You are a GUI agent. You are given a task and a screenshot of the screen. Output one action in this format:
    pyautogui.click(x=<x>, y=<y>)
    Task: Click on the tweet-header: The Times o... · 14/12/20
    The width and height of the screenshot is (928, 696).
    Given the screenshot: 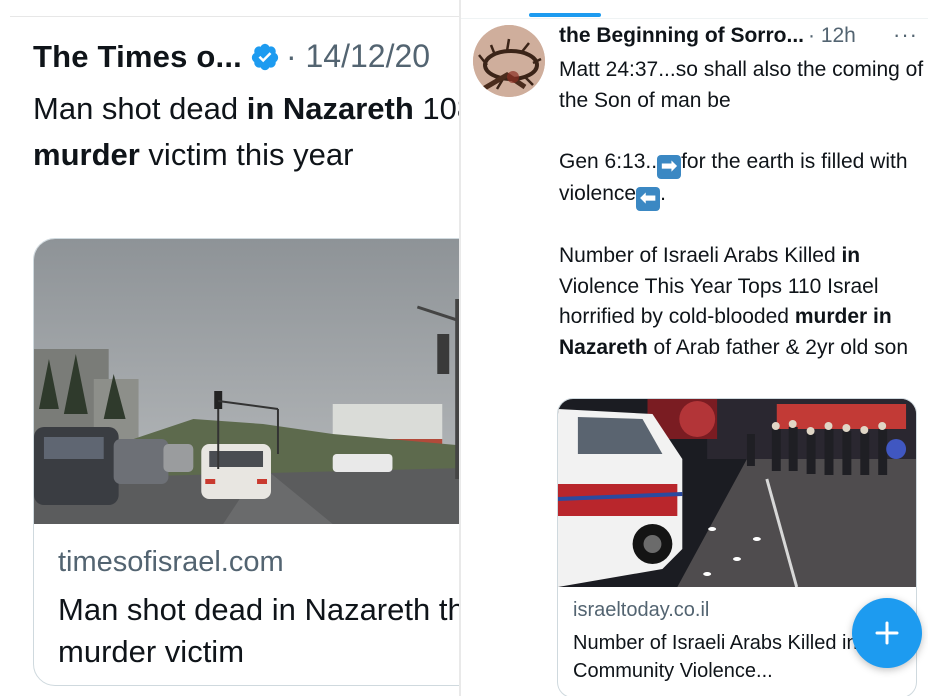 What is the action you would take?
    pyautogui.click(x=231, y=56)
    